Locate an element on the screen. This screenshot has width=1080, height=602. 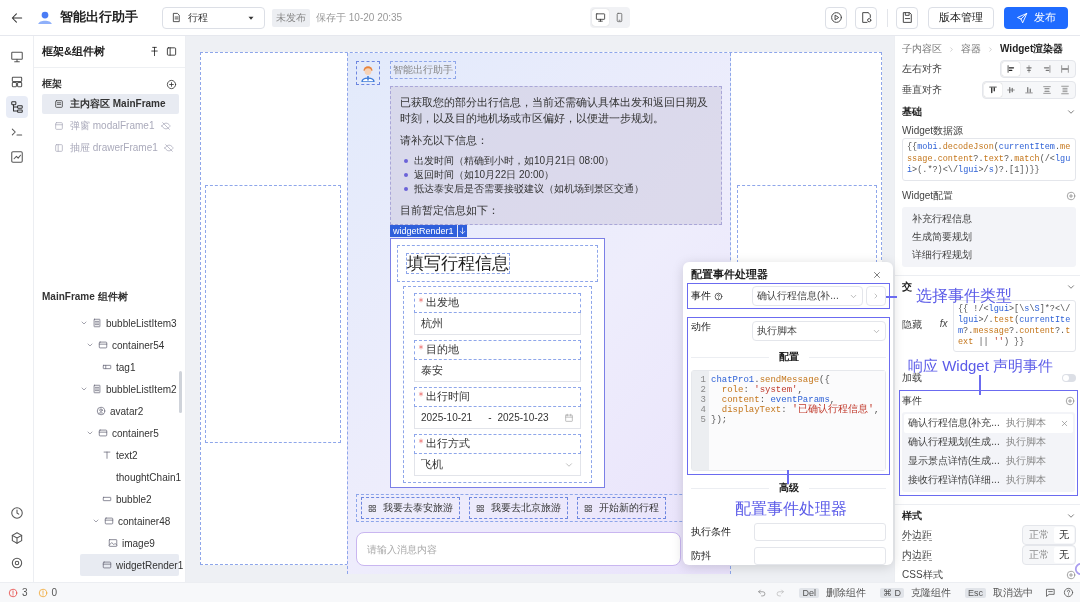
tree-item: bubbleListItem3 is located at coordinates (129, 323).